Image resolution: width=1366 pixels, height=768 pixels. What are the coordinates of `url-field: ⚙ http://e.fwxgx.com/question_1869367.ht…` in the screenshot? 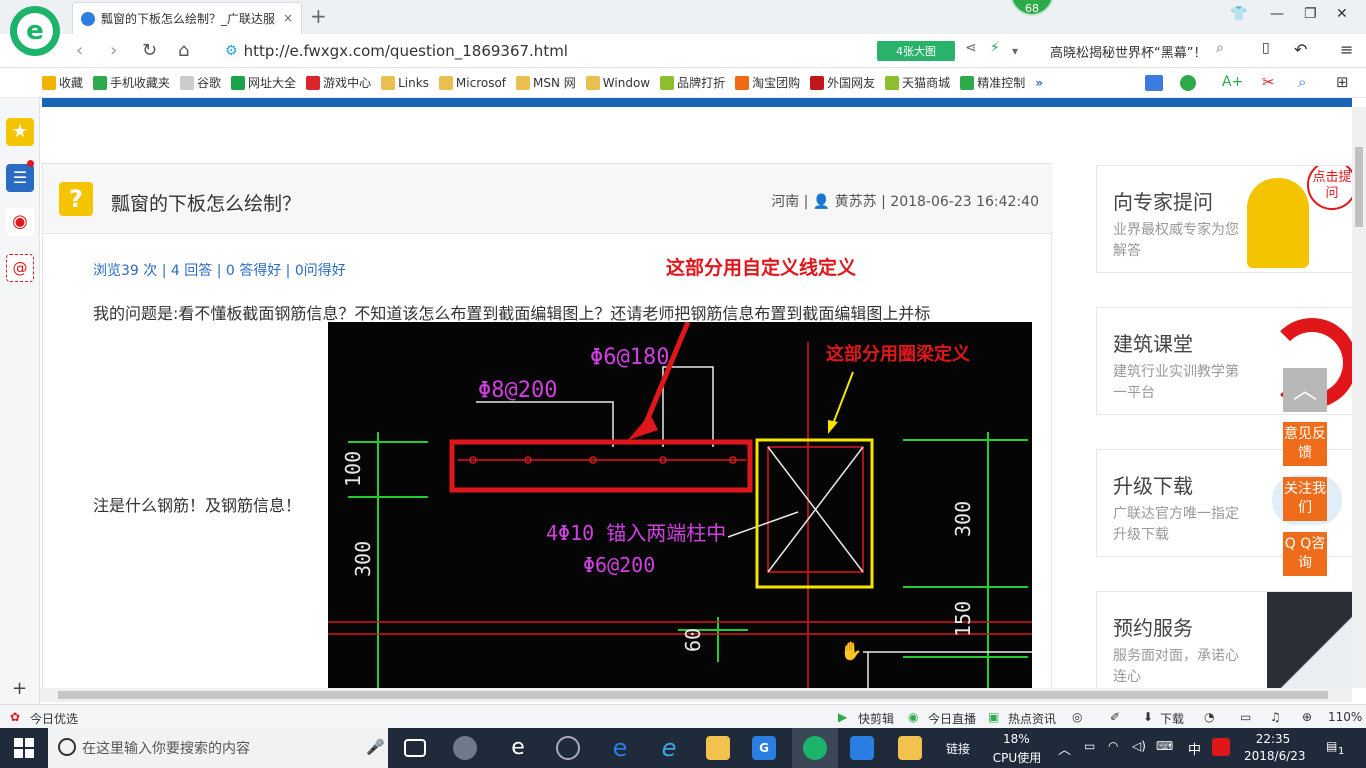 It's located at (545, 51).